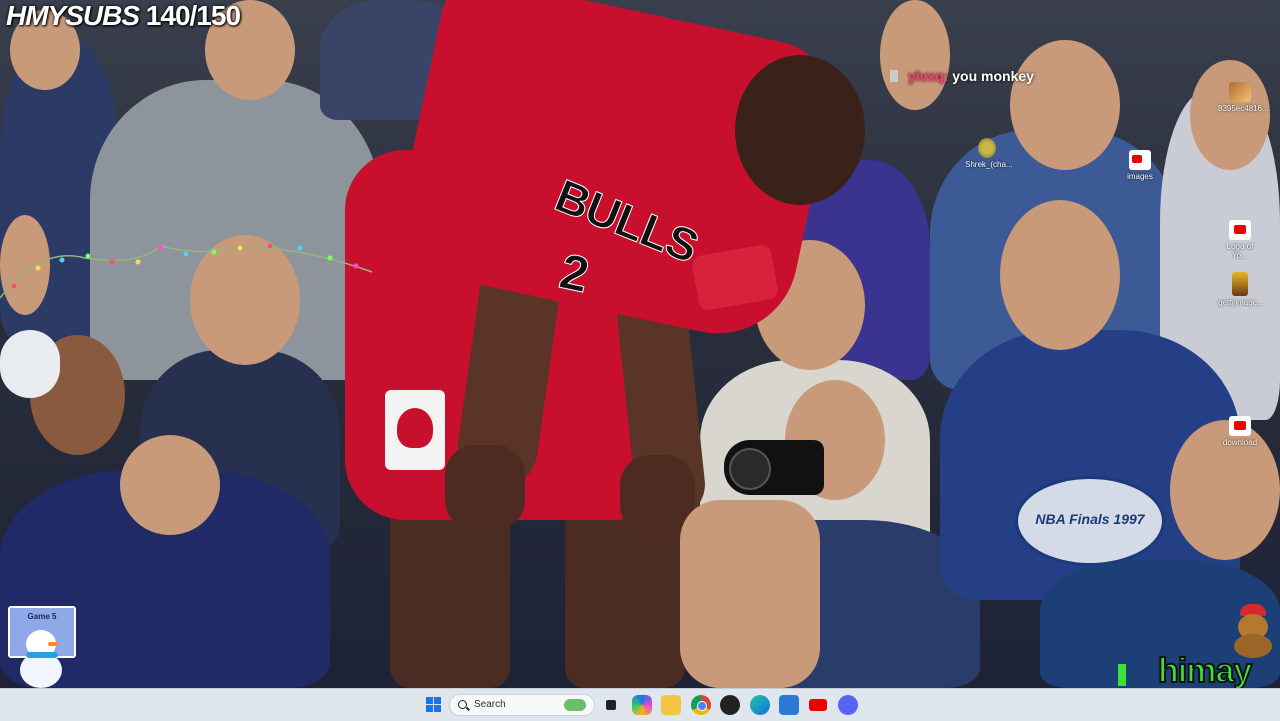  Describe the element at coordinates (522, 705) in the screenshot. I see `taskbar-search: Search` at that location.